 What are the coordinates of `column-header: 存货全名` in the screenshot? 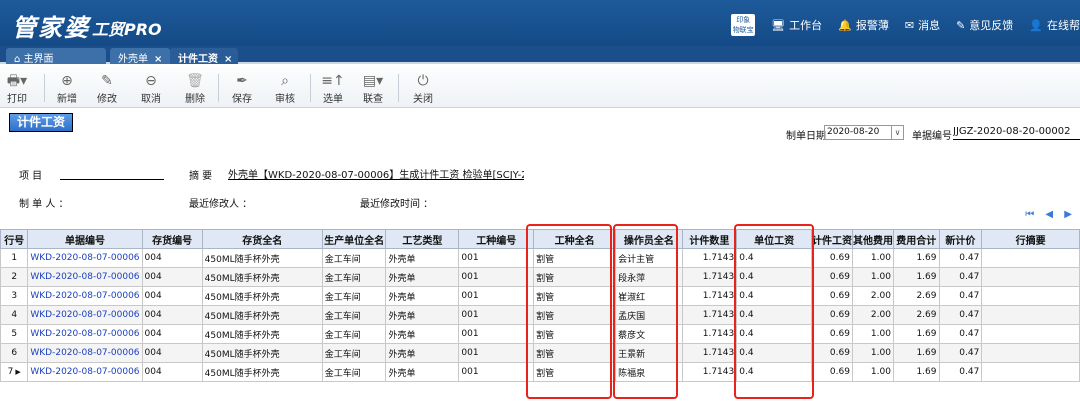 It's located at (262, 239).